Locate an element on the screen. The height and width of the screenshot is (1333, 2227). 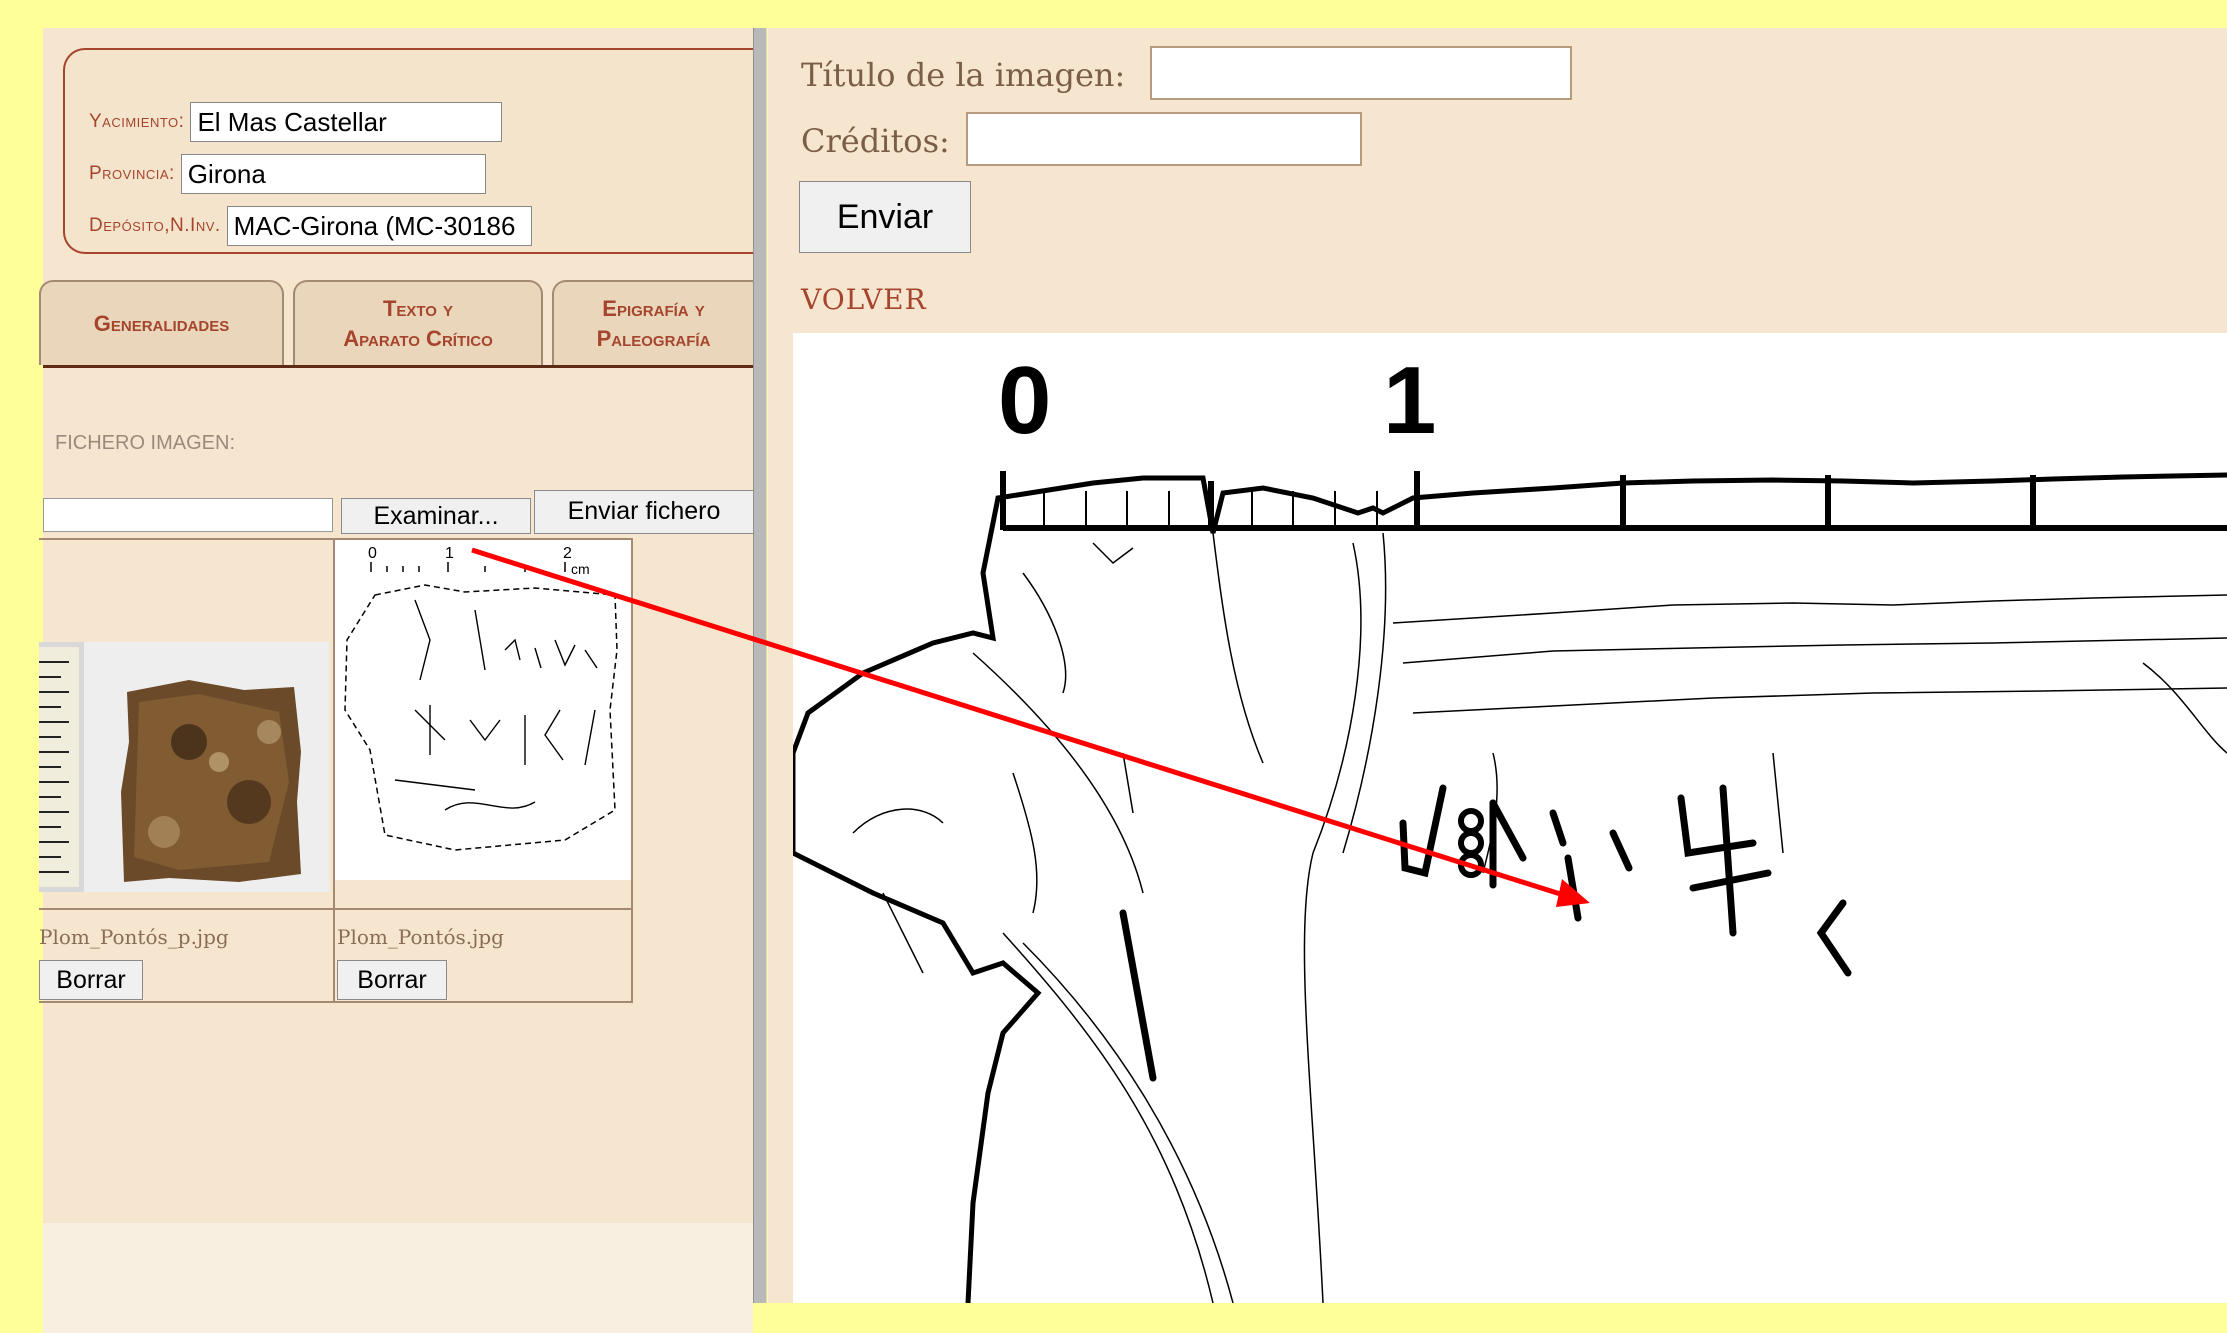
provincia-field: Girona is located at coordinates (333, 174).